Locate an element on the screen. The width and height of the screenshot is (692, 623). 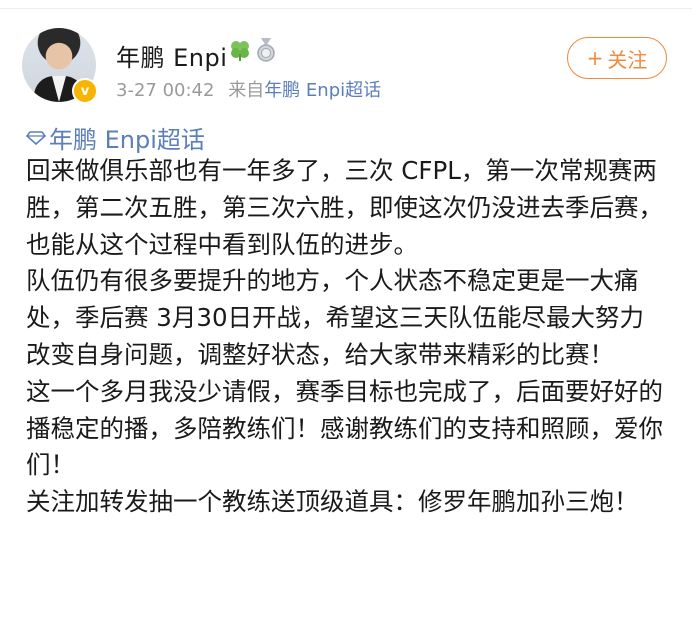
post-paragraph: 关注加转发抽一个教练送顶级道具：修罗年鹏加孙三炮！ is located at coordinates (332, 502).